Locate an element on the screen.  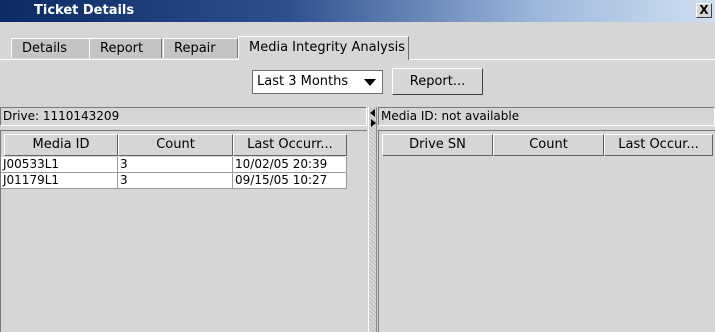
panel-splitter is located at coordinates (372, 219).